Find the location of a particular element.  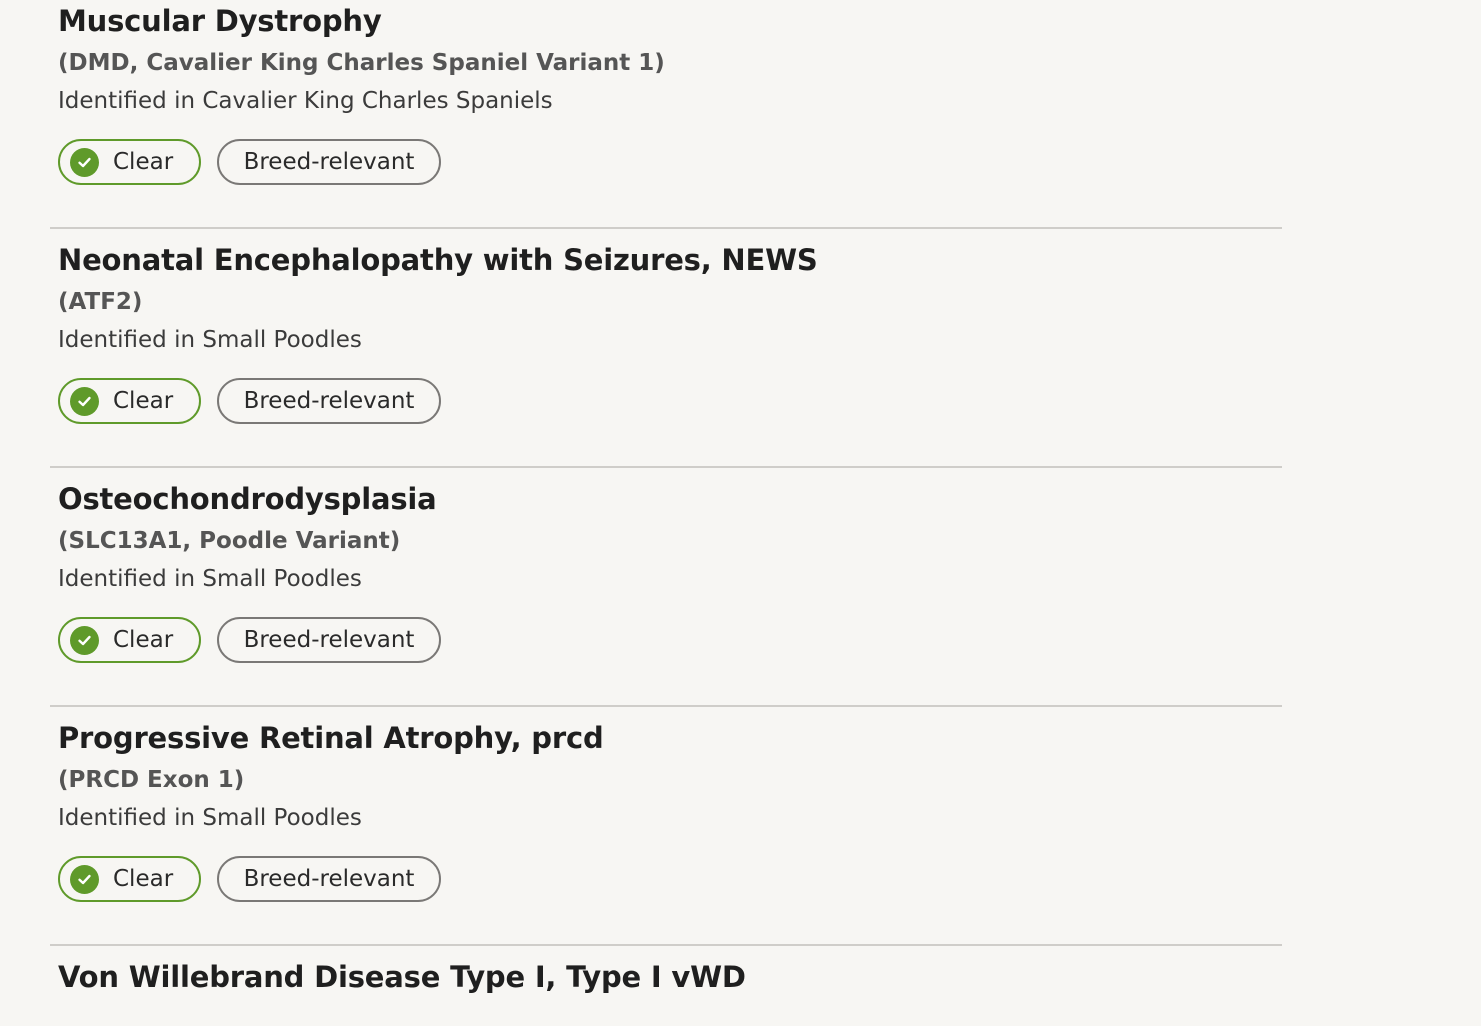

condition-gene: (ATF2) is located at coordinates (100, 302).